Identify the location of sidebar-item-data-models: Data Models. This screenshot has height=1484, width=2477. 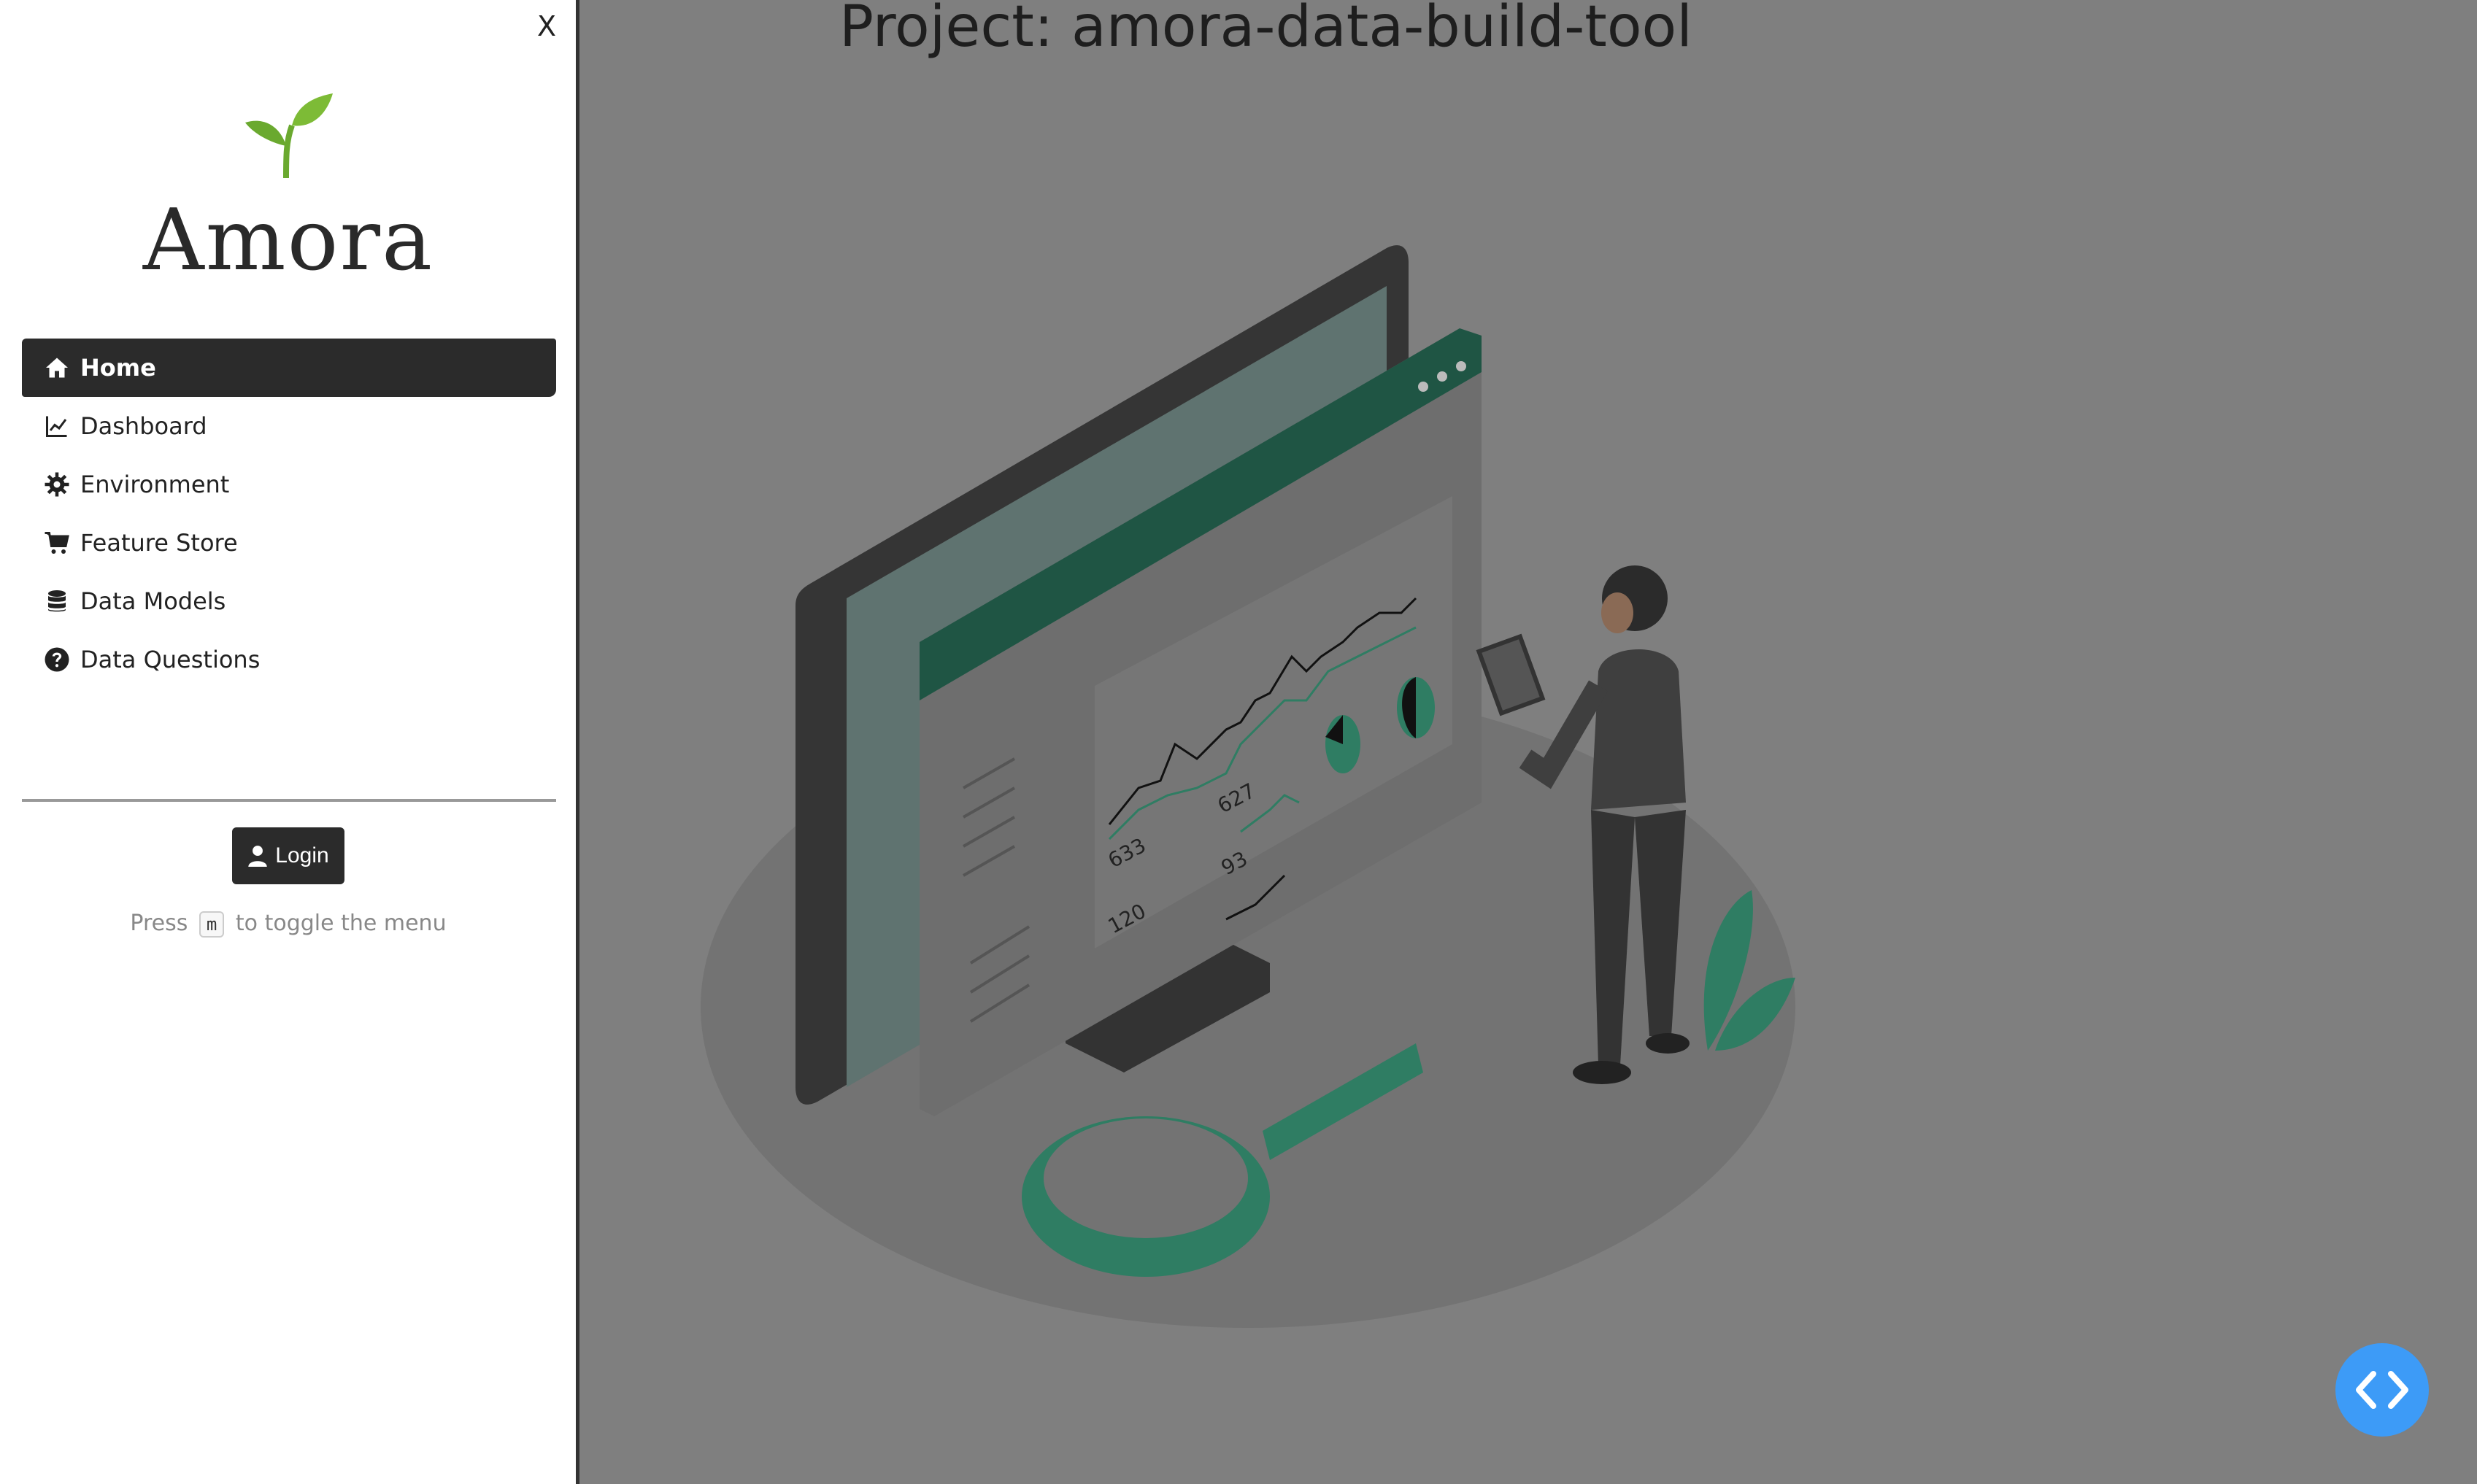
(289, 601).